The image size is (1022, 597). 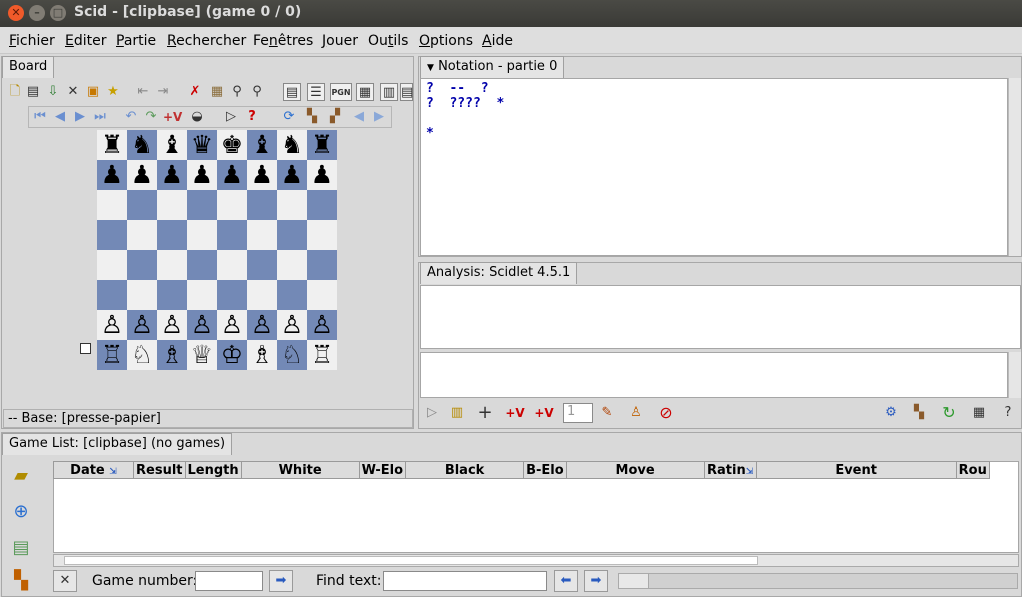 I want to click on material-search-icon: ⚲, so click(x=257, y=92).